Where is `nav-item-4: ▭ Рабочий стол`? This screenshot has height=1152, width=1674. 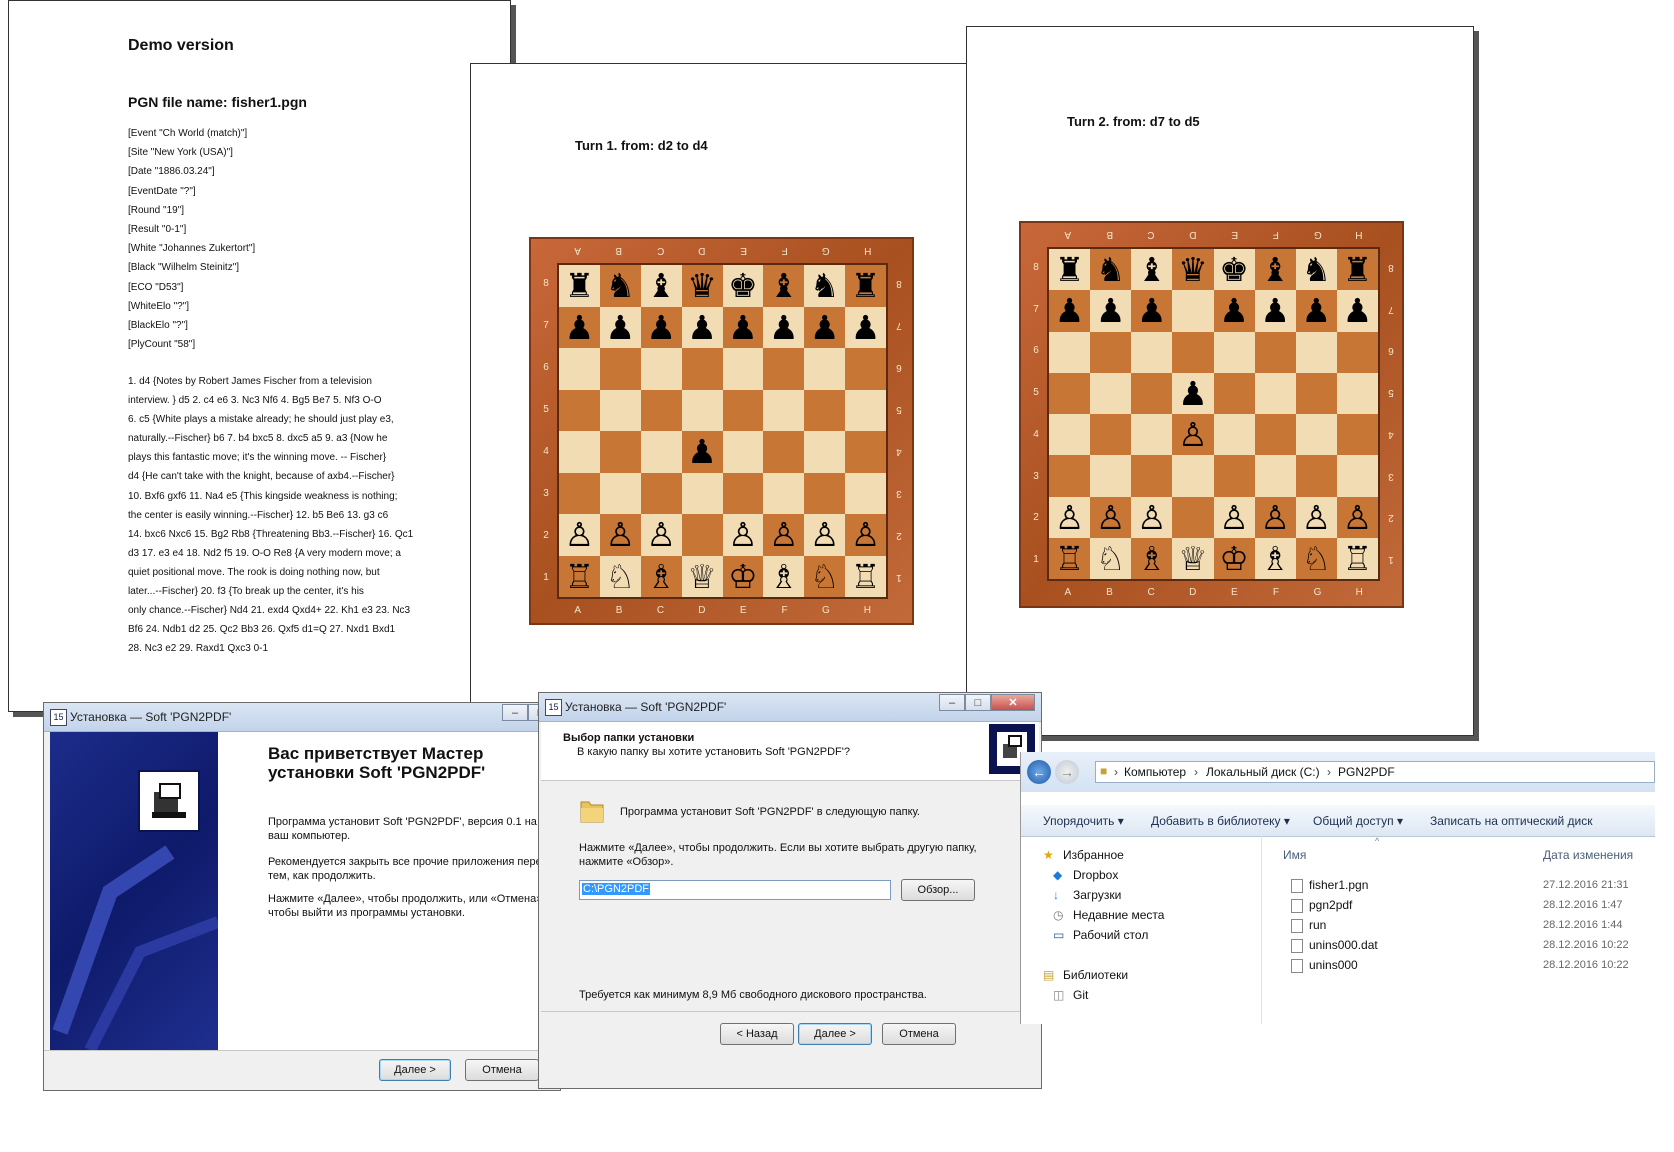 nav-item-4: ▭ Рабочий стол is located at coordinates (1100, 935).